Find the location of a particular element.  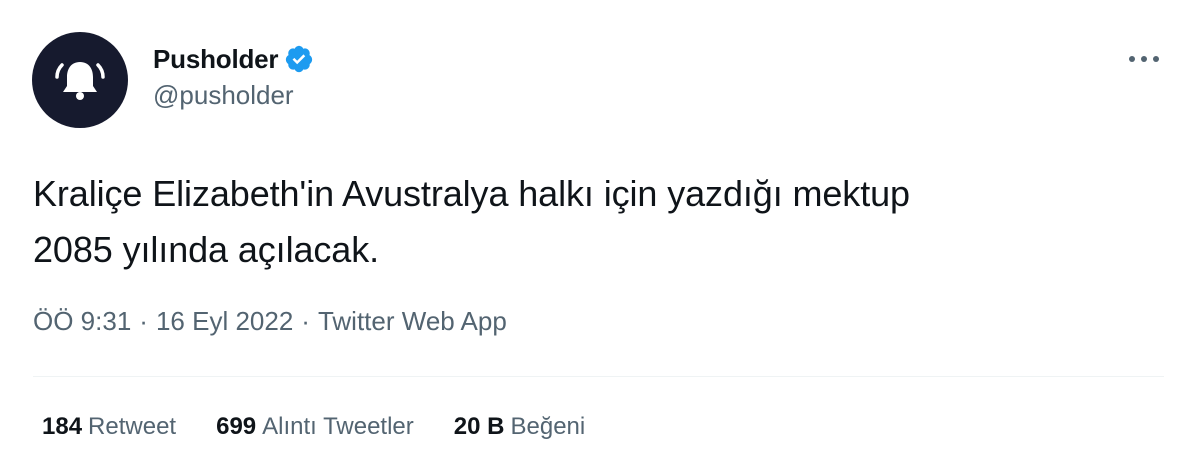

retweet-count: 184 is located at coordinates (62, 426).